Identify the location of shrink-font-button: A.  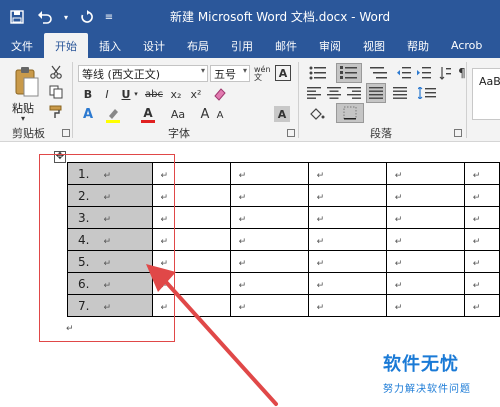
(220, 115).